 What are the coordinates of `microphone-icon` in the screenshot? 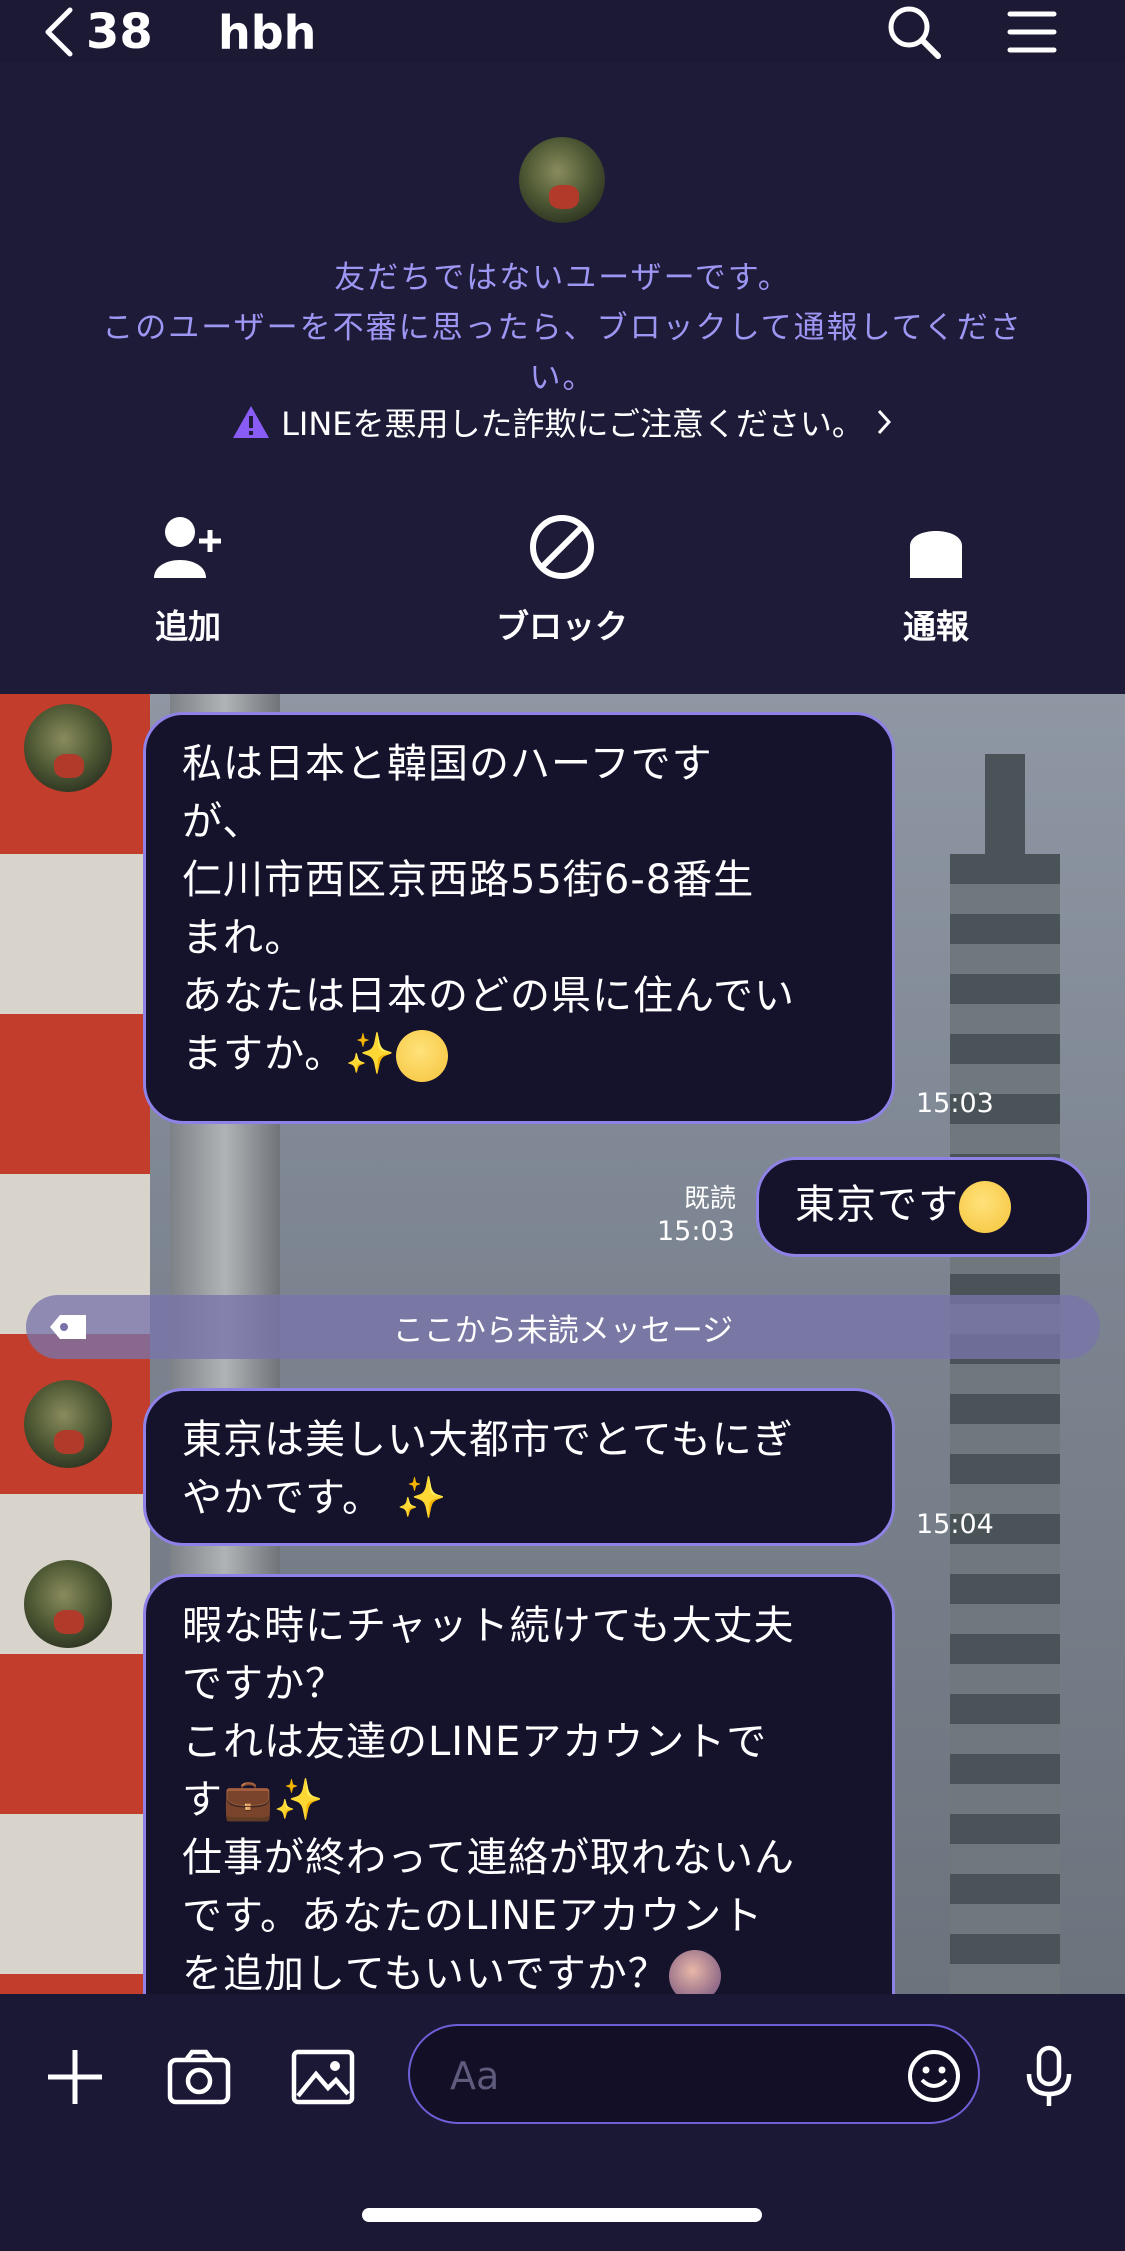 It's located at (1049, 2075).